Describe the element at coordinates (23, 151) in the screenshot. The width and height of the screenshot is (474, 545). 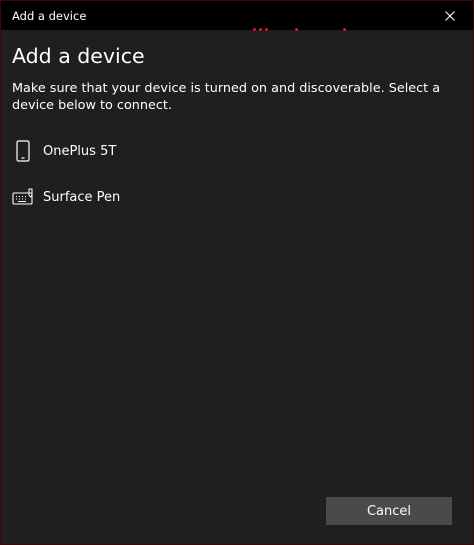
I see `phone-icon` at that location.